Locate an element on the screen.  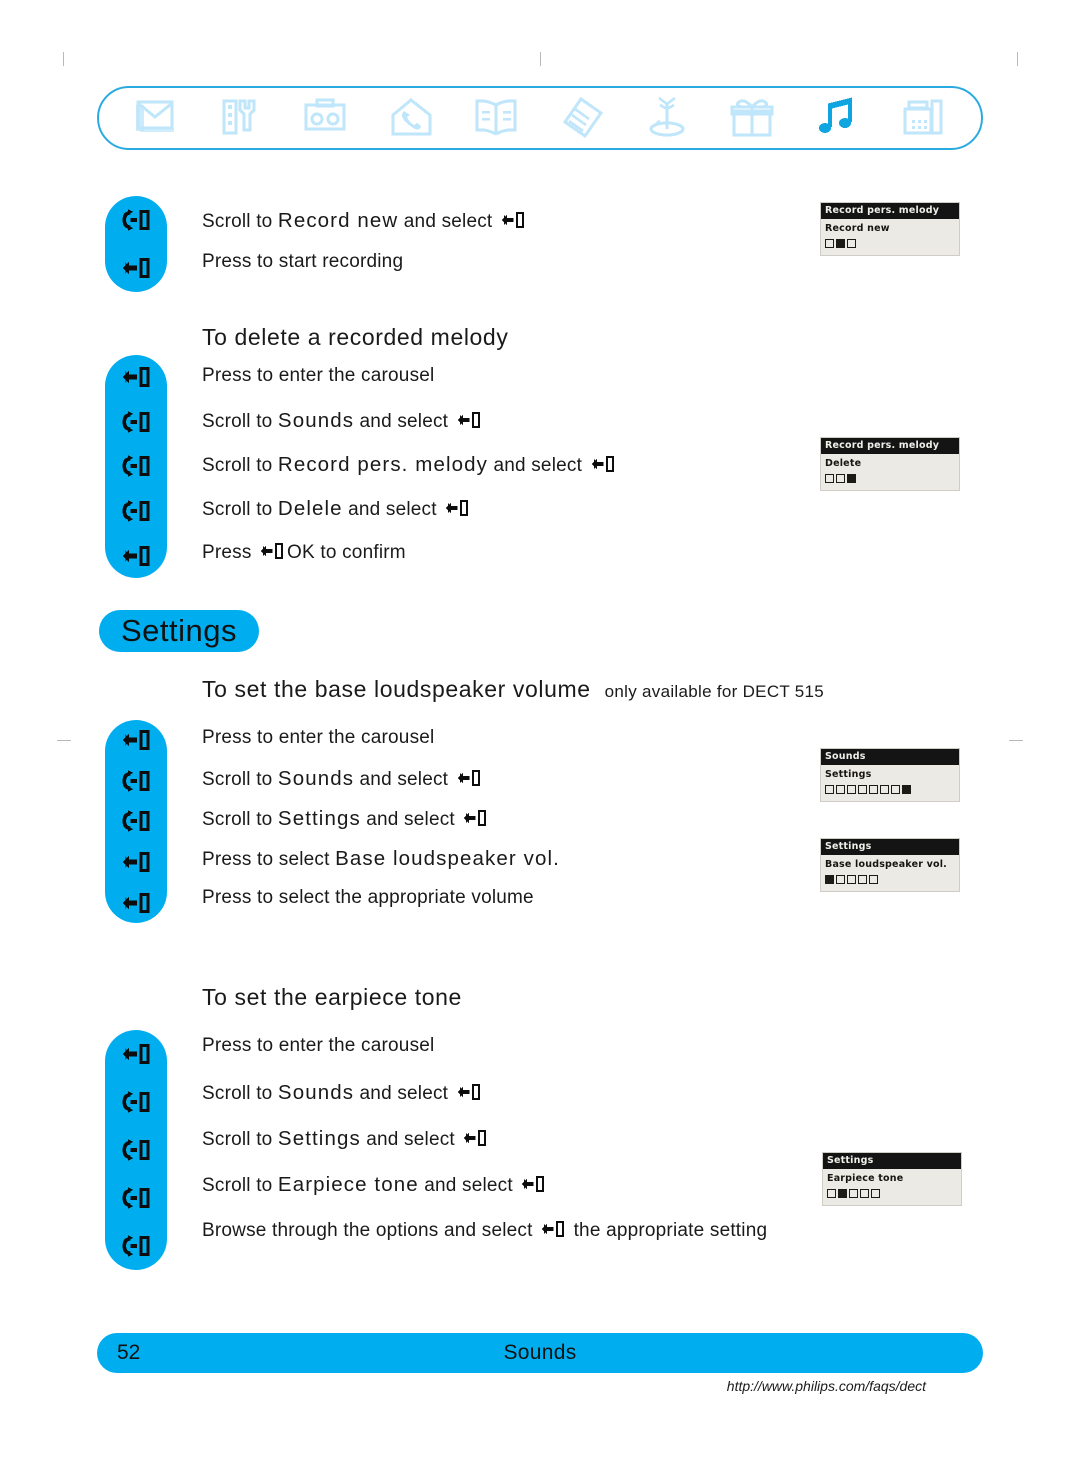
menu-item-name: Earpiece tone is located at coordinates (348, 1184).